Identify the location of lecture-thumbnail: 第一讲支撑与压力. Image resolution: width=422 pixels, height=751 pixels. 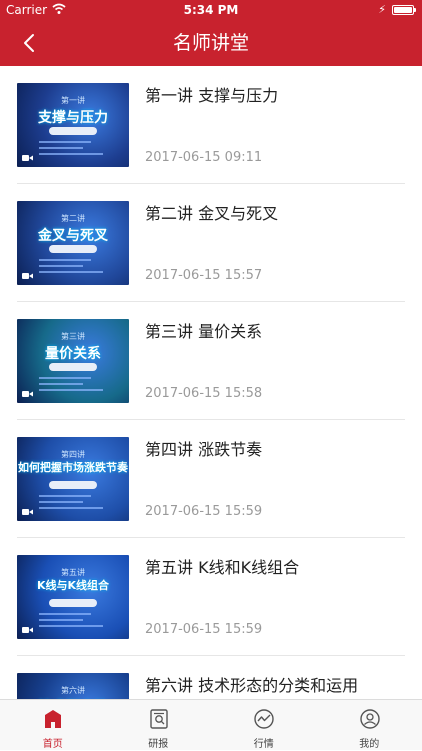
(73, 125).